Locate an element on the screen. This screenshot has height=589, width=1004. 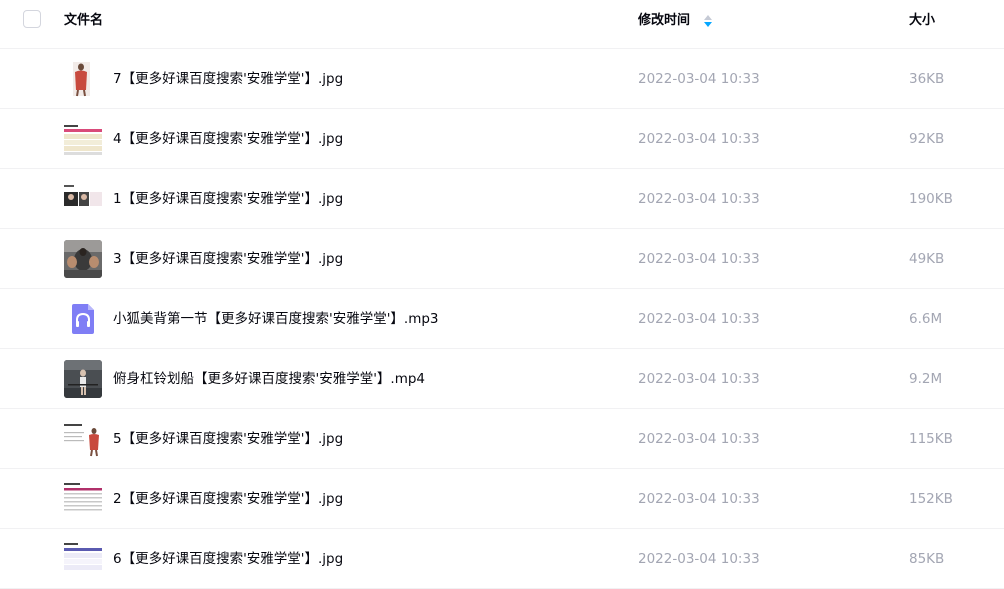
table-header: 文件名 修改时间 大小 is located at coordinates (502, 24).